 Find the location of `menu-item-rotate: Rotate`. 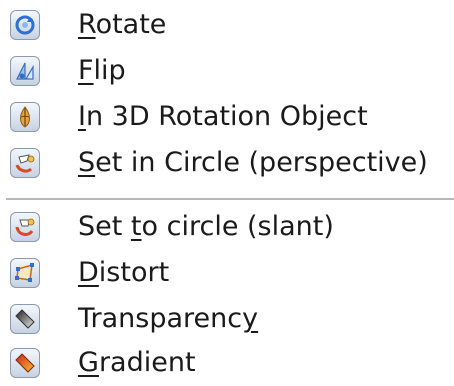

menu-item-rotate: Rotate is located at coordinates (227, 25).